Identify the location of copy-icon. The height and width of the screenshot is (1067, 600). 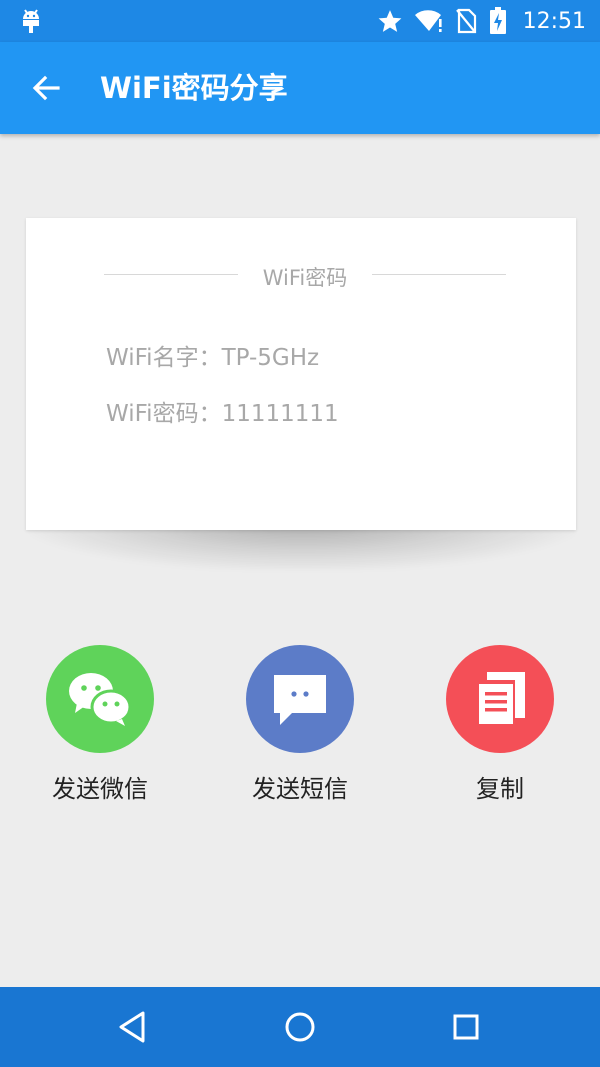
(500, 699).